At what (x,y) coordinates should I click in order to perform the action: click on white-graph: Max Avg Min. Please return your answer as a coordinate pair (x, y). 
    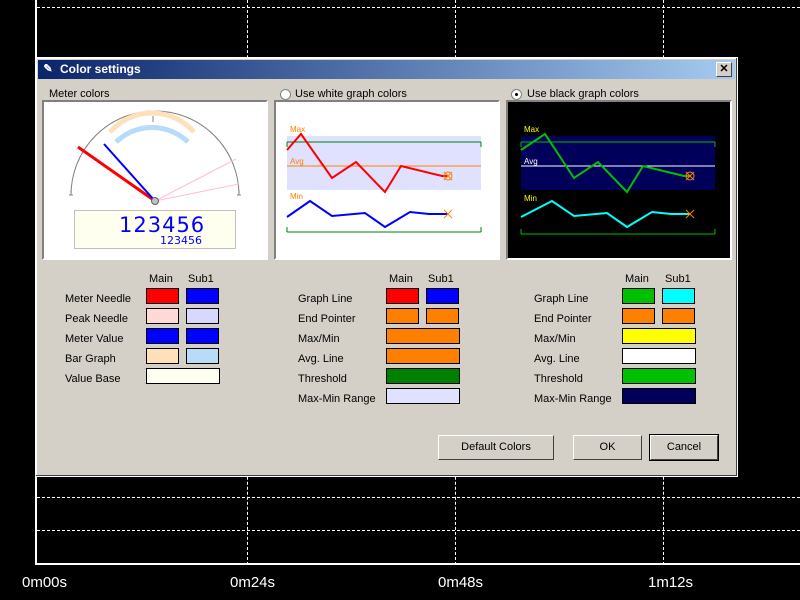
    Looking at the image, I should click on (384, 179).